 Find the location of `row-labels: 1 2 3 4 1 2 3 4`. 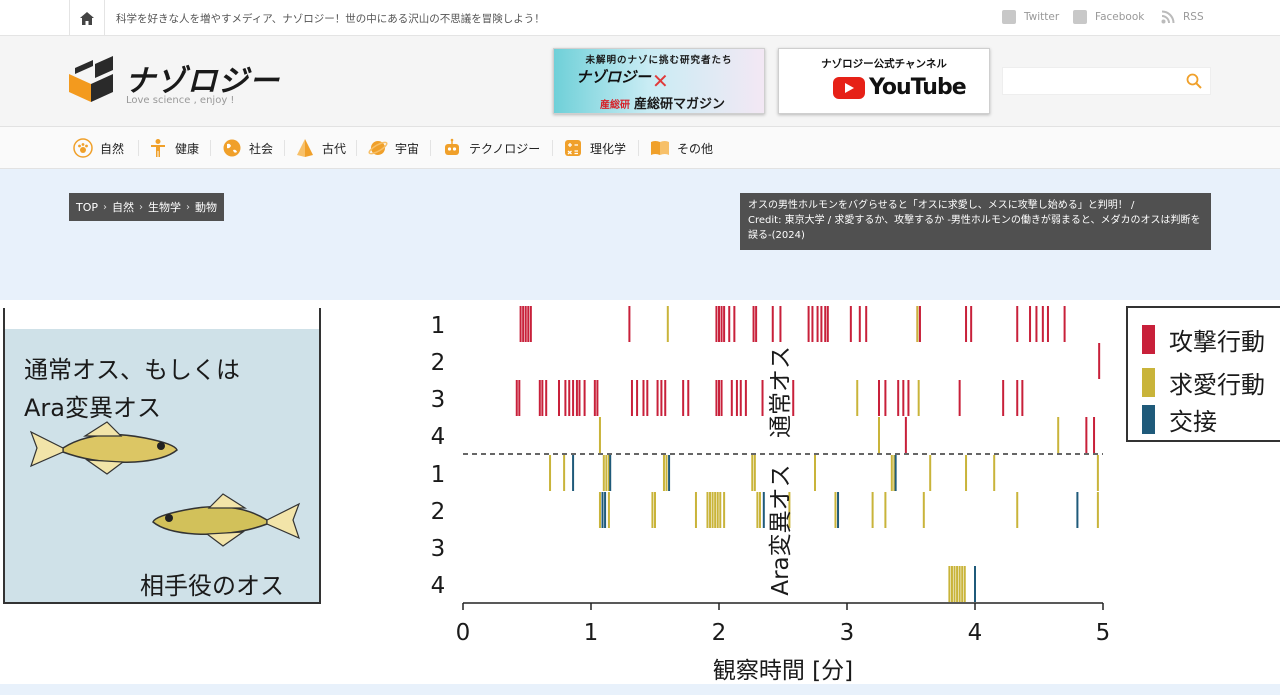

row-labels: 1 2 3 4 1 2 3 4 is located at coordinates (438, 456).